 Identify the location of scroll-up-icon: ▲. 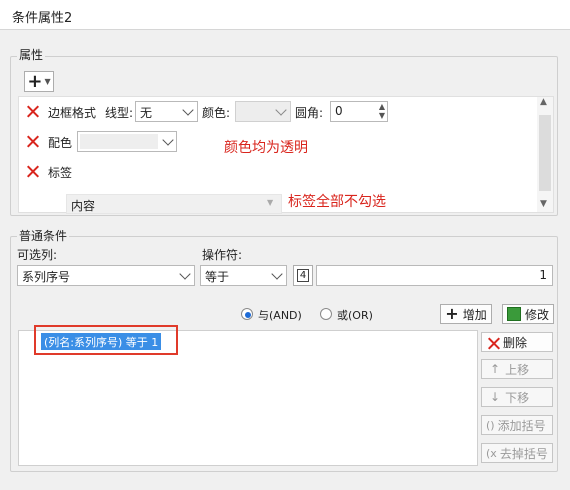
(543, 102).